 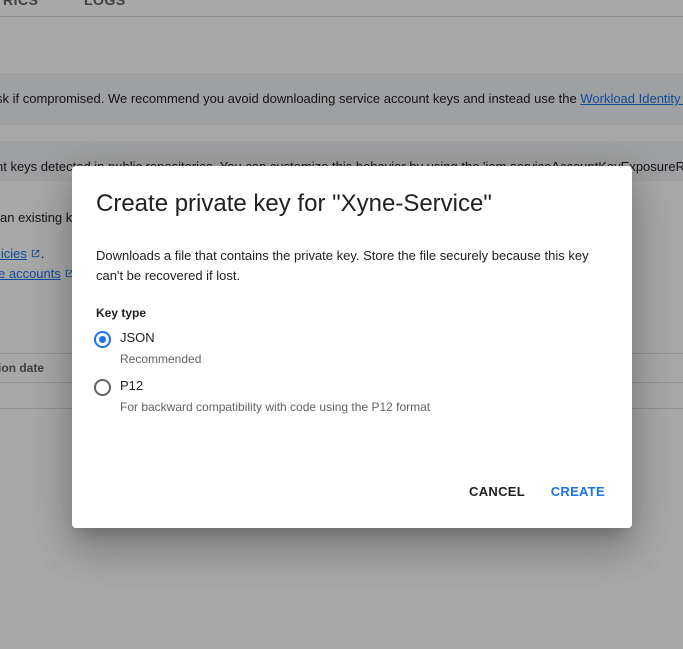 I want to click on radio-label-json: JSON, so click(x=137, y=337).